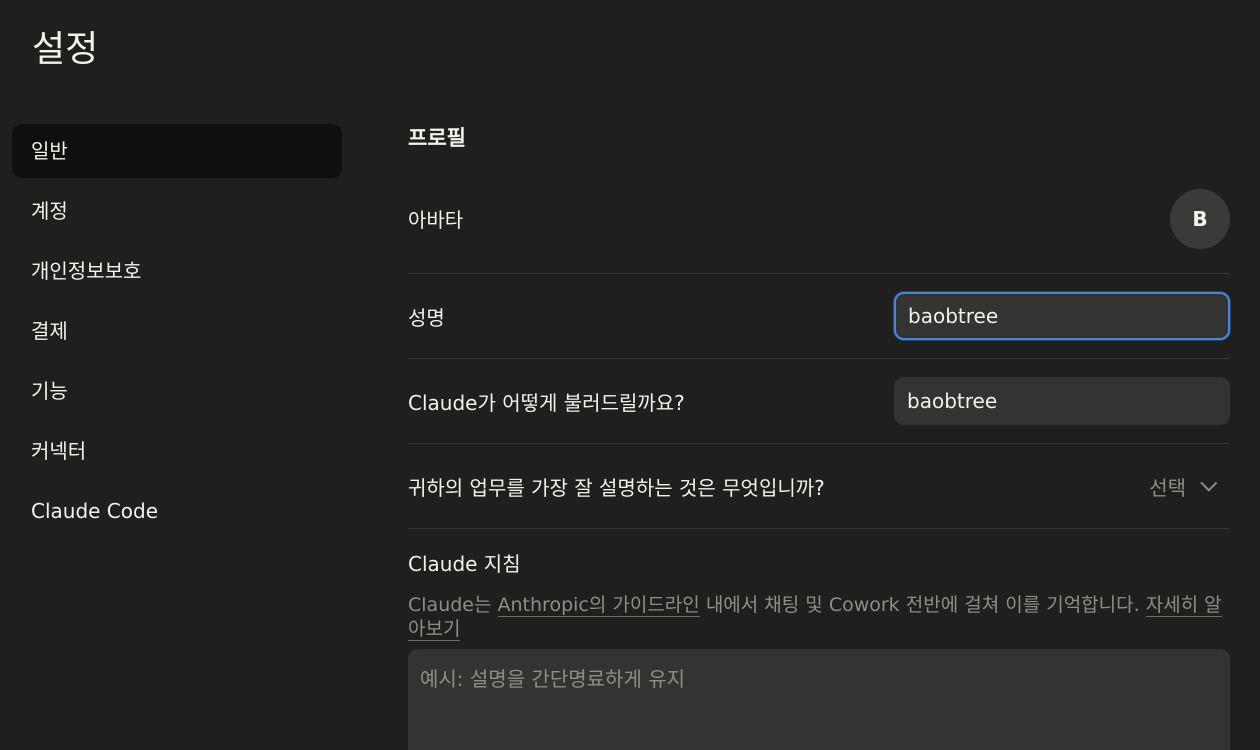 The image size is (1260, 750). I want to click on sidebar-item-connectors: 커넥터, so click(177, 451).